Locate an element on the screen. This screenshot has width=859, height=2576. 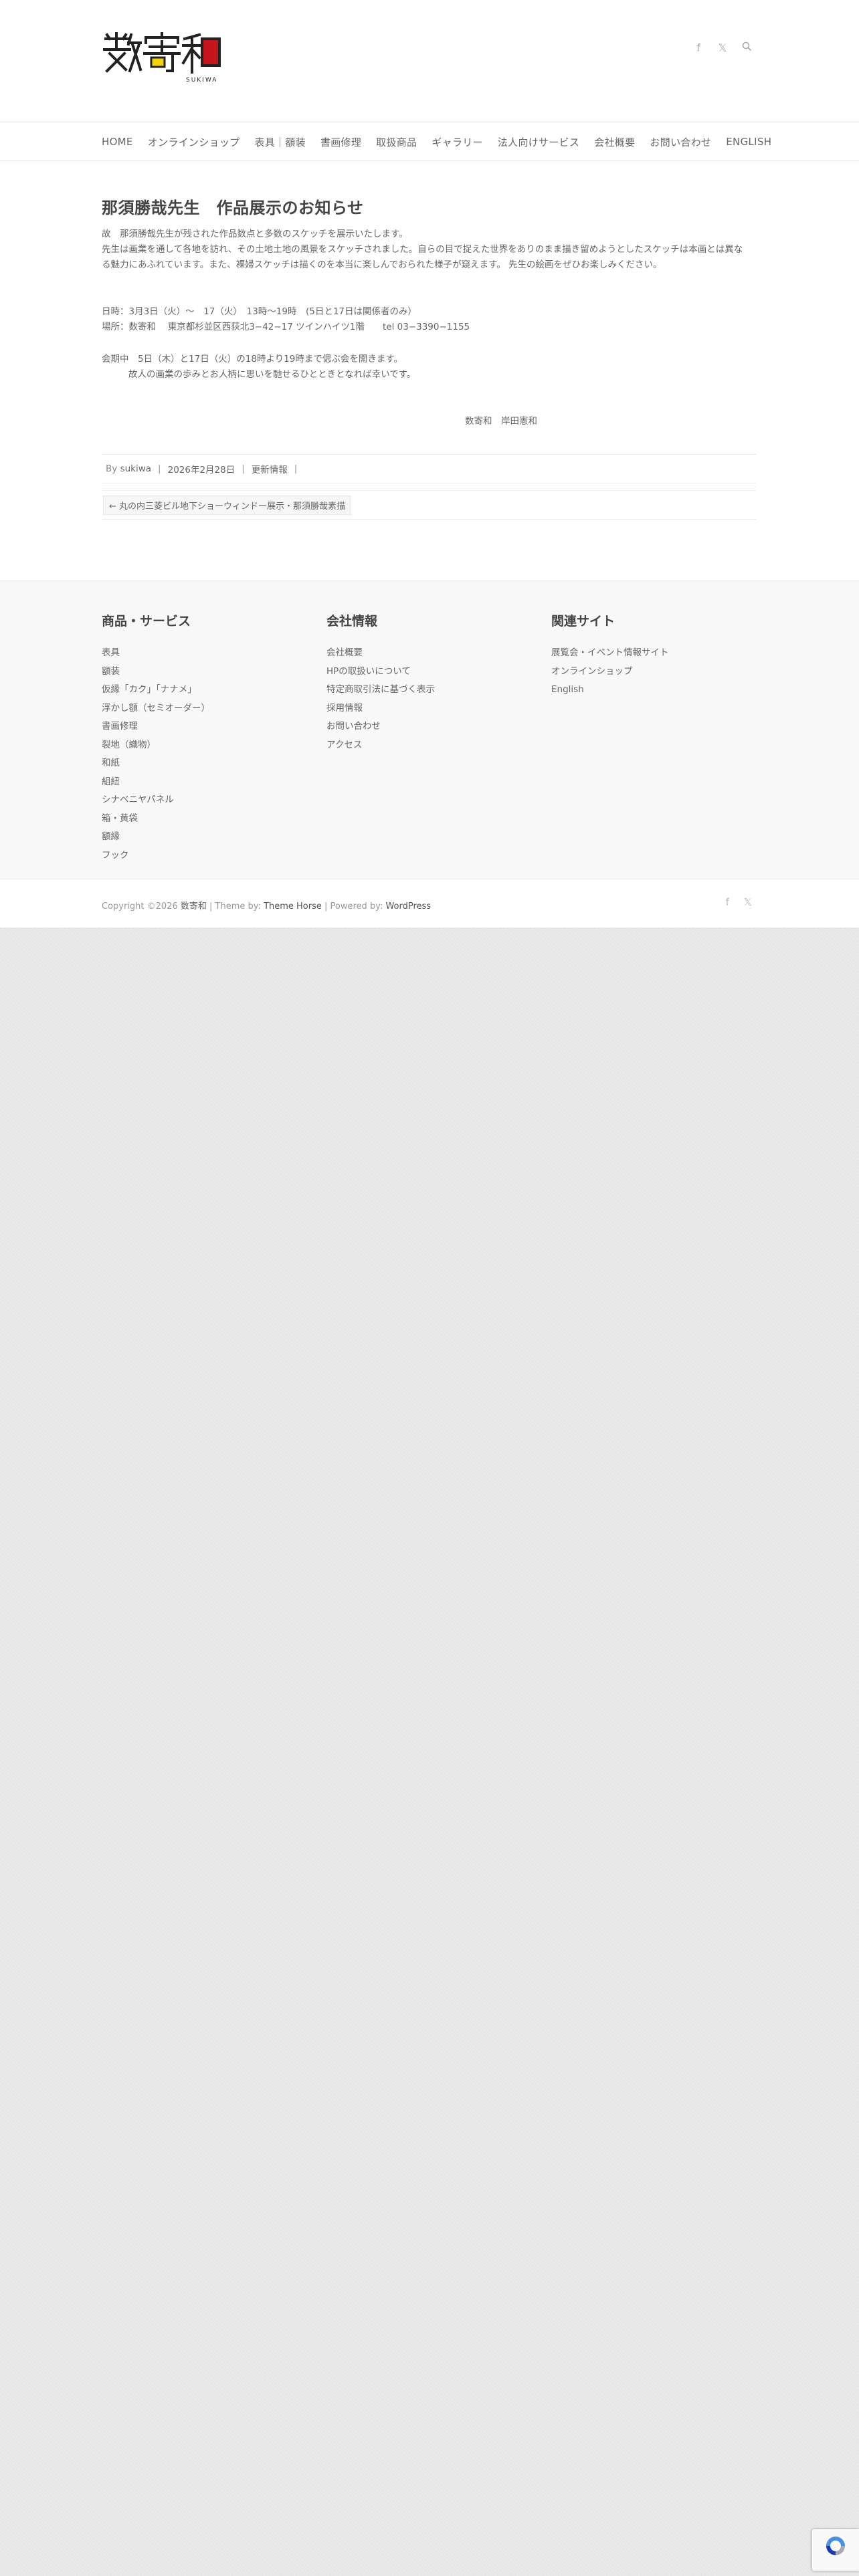
meta-author-link: sukiwa is located at coordinates (136, 468).